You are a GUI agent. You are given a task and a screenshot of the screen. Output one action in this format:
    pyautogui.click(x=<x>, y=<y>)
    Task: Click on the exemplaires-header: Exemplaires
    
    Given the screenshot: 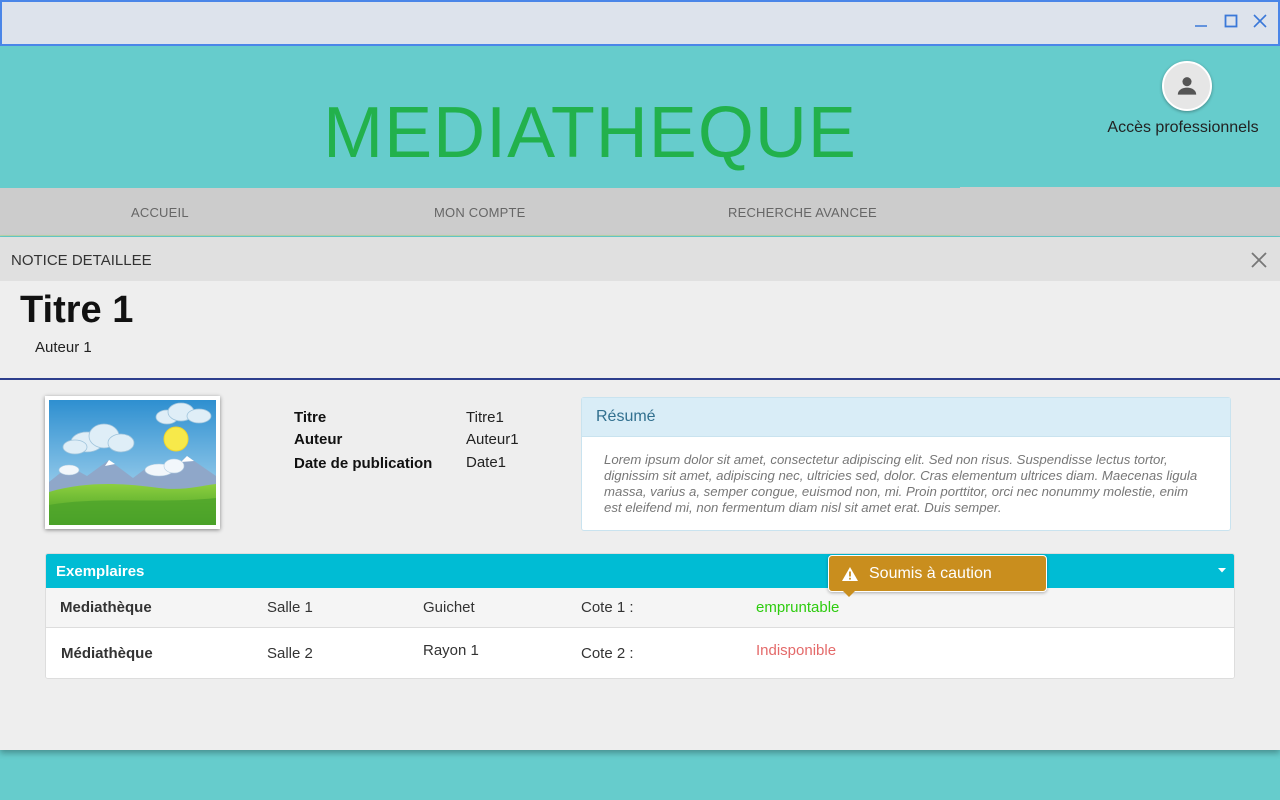 What is the action you would take?
    pyautogui.click(x=640, y=571)
    